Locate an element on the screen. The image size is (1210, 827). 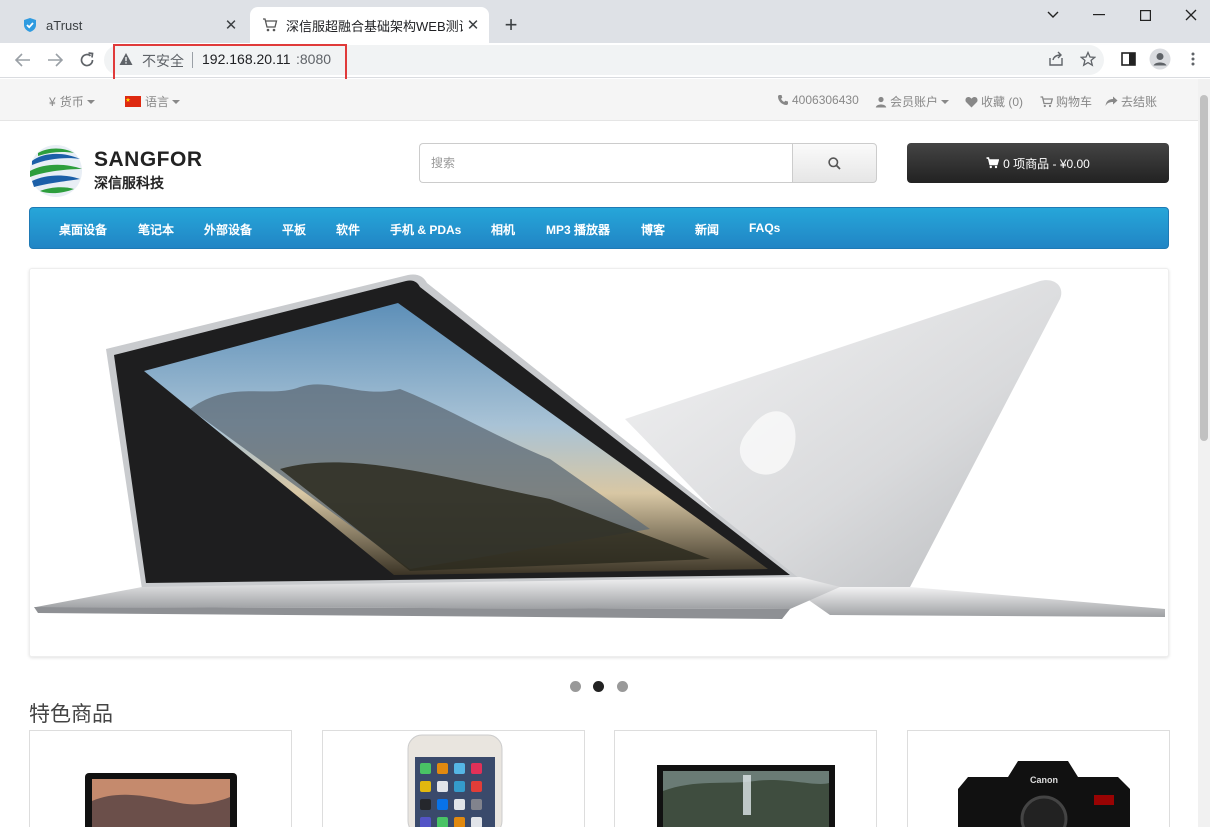
sangfor-logo: SANGFOR 深信服科技 is located at coordinates (115, 171).